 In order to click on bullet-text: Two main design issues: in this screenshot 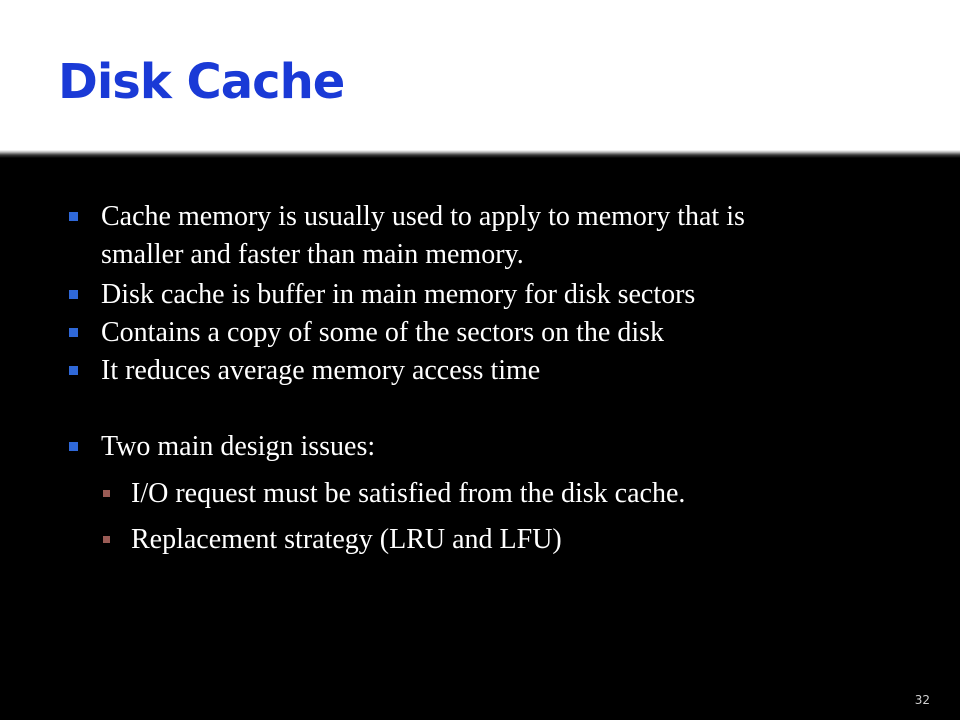, I will do `click(238, 446)`.